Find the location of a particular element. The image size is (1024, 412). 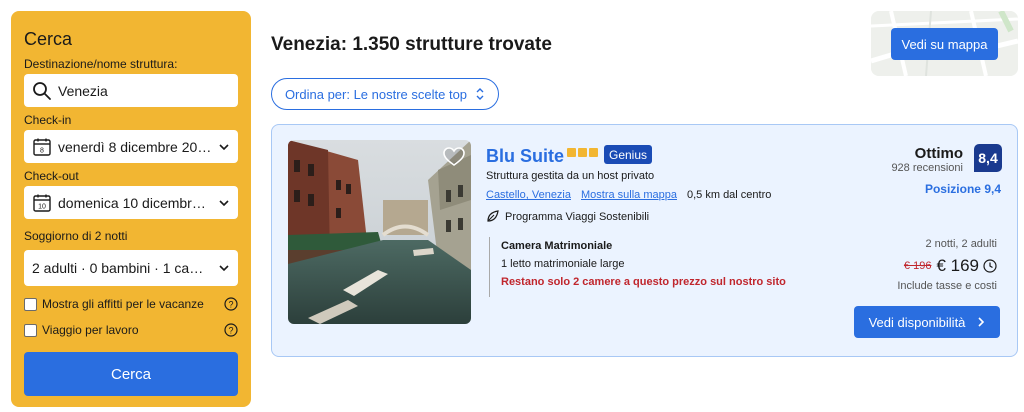

search-panel-title: Cerca is located at coordinates (48, 39).